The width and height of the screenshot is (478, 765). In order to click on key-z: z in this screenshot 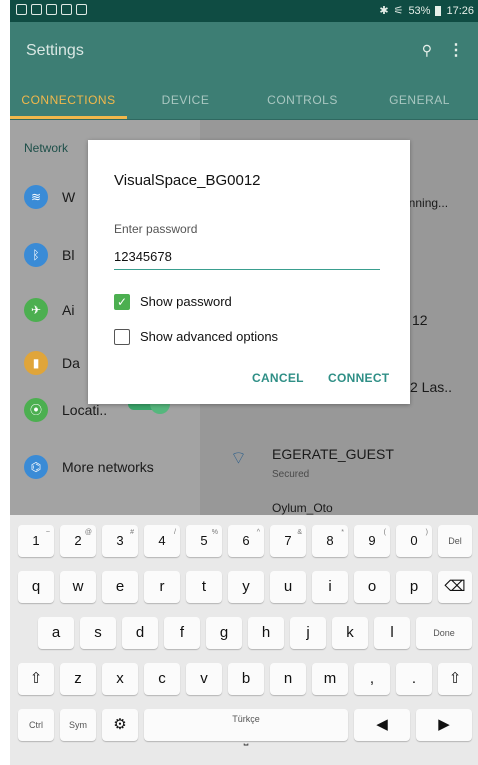, I will do `click(78, 679)`.